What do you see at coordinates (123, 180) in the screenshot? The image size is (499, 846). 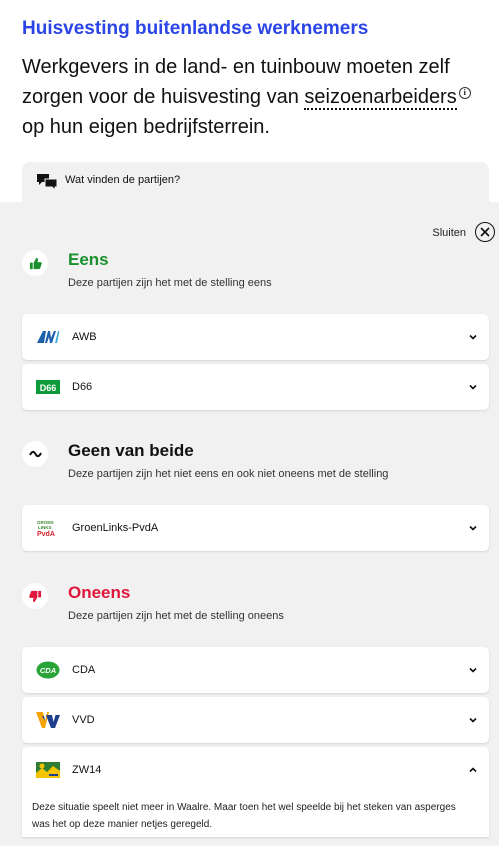 I see `parties-opinion-label: Wat vinden de partijen?` at bounding box center [123, 180].